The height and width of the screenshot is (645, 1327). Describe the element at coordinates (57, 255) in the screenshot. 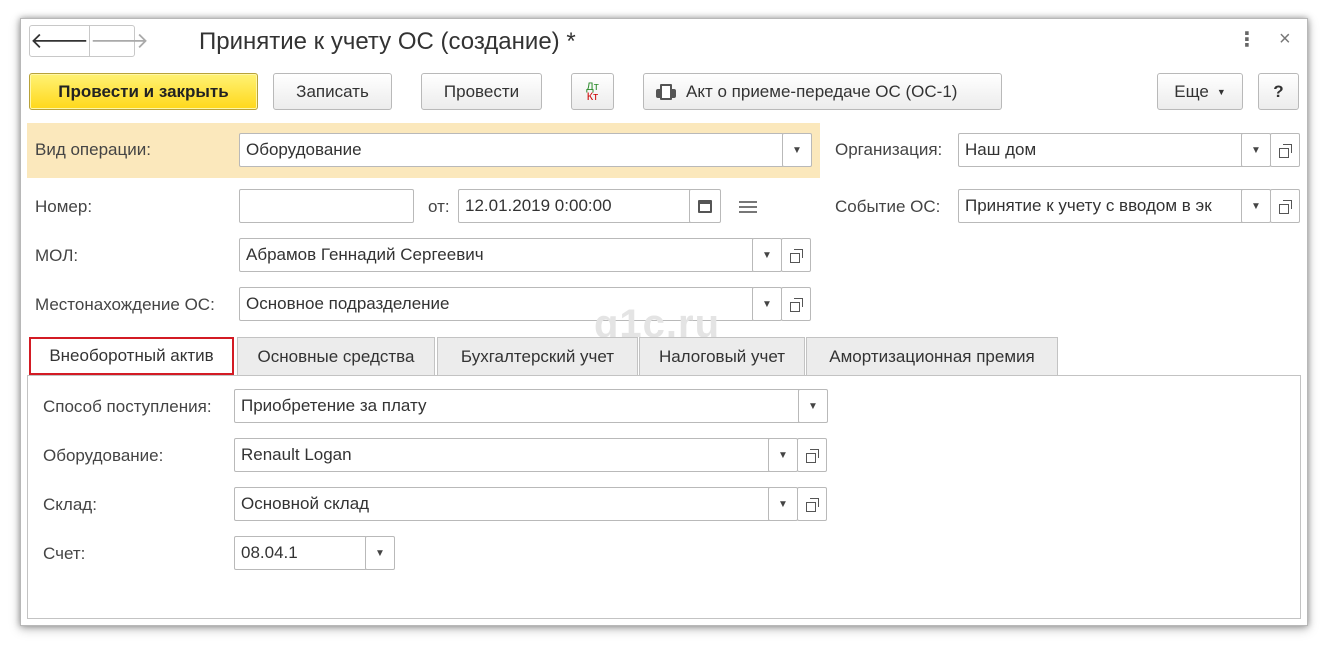

I see `mol-label: МОЛ:` at that location.